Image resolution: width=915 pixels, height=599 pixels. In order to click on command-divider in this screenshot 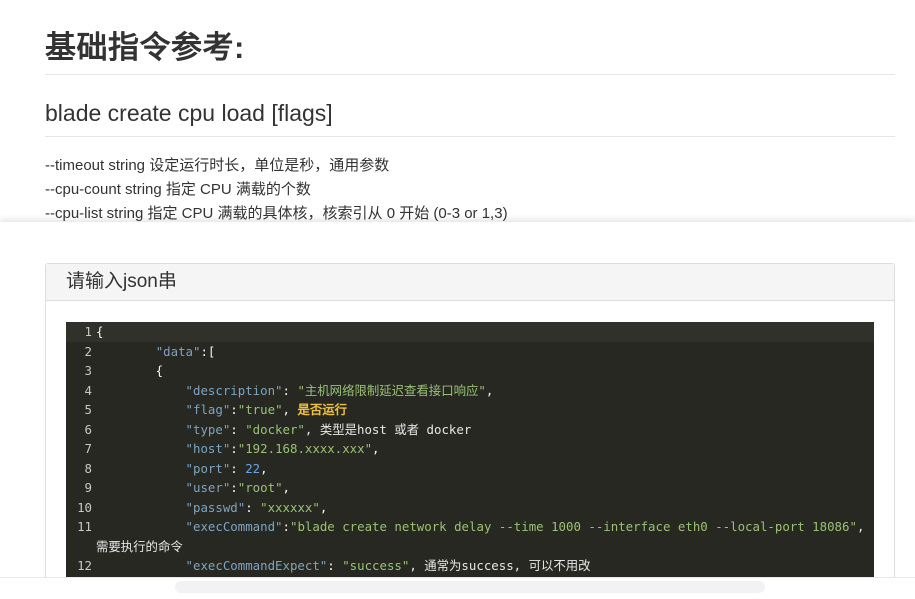, I will do `click(470, 136)`.